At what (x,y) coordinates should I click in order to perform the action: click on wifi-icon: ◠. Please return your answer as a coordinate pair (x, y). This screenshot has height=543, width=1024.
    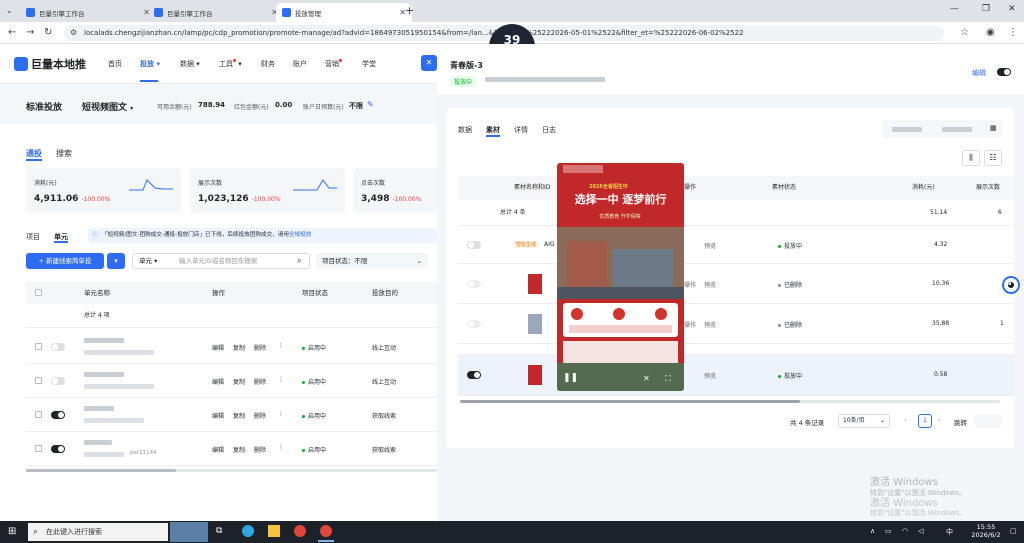
    Looking at the image, I should click on (905, 531).